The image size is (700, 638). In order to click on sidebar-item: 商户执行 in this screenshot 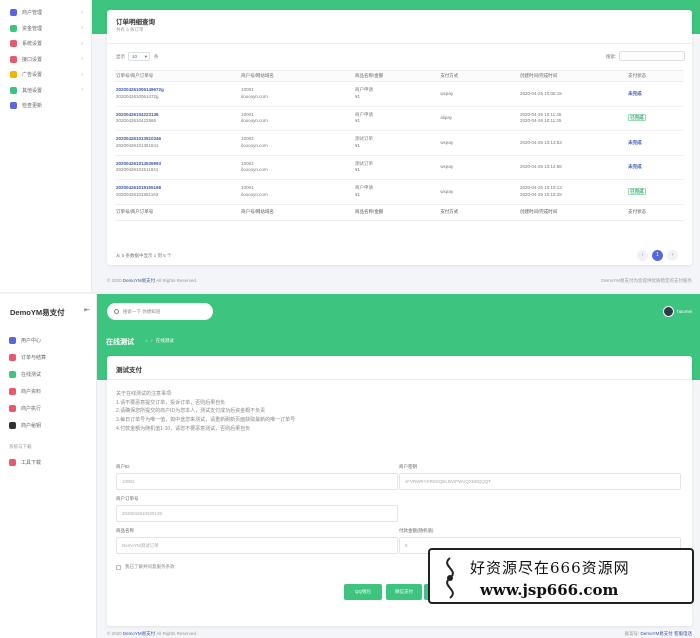, I will do `click(48, 408)`.